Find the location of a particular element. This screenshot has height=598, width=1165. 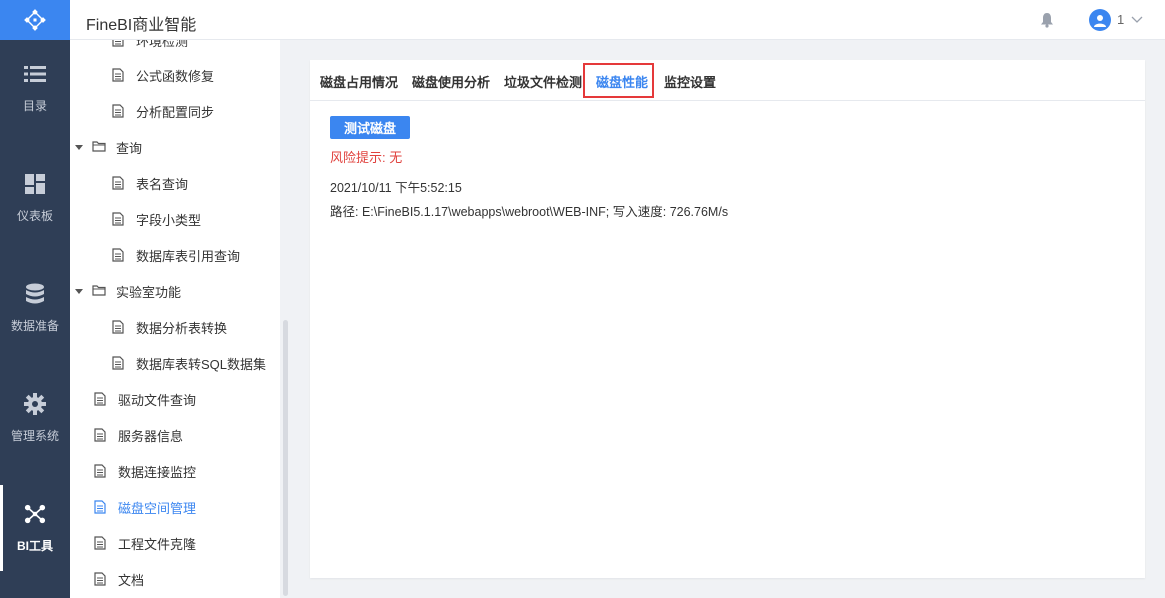

list-icon is located at coordinates (35, 74).